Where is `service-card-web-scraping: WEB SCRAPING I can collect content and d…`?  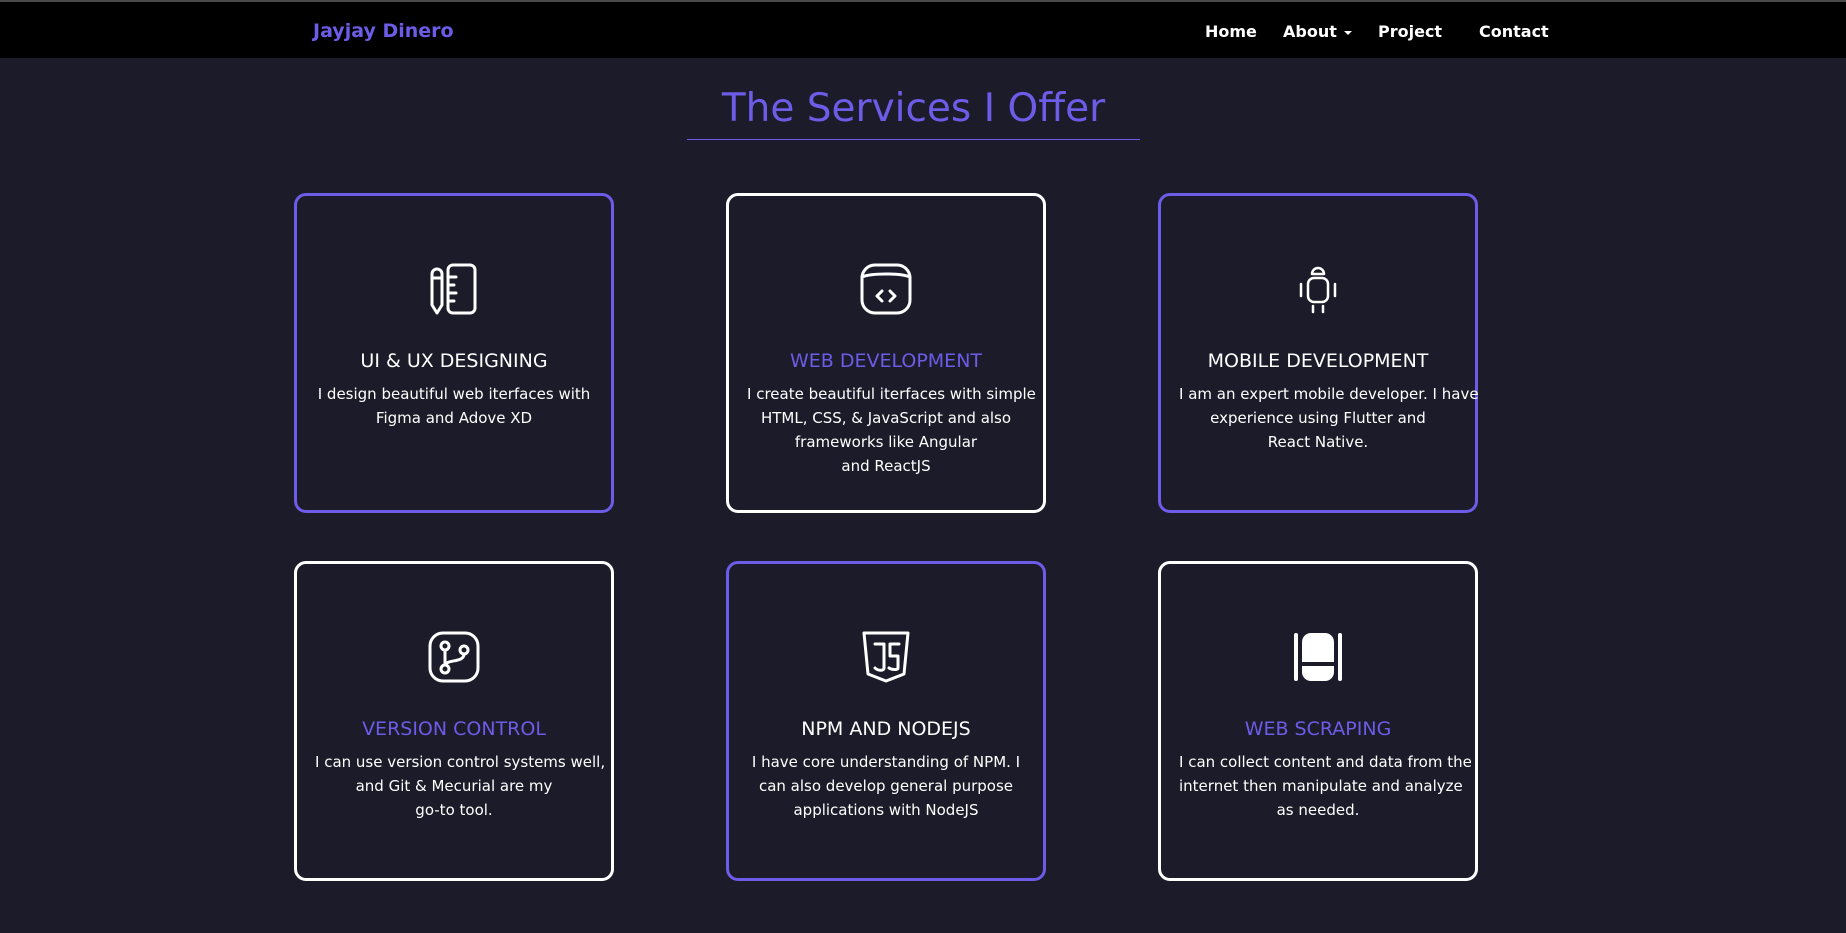
service-card-web-scraping: WEB SCRAPING I can collect content and d… is located at coordinates (1318, 721).